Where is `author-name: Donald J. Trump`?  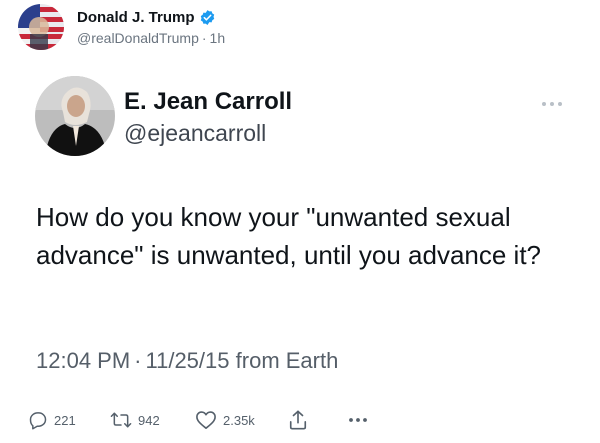
author-name: Donald J. Trump is located at coordinates (136, 17).